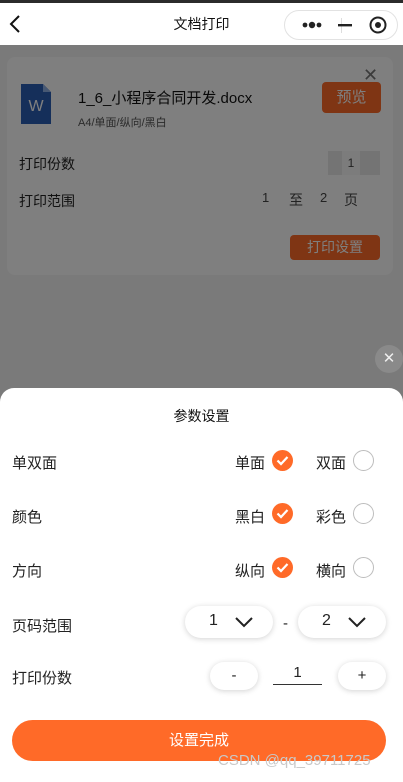 The width and height of the screenshot is (403, 782). What do you see at coordinates (42, 678) in the screenshot?
I see `copies-label: 打印份数` at bounding box center [42, 678].